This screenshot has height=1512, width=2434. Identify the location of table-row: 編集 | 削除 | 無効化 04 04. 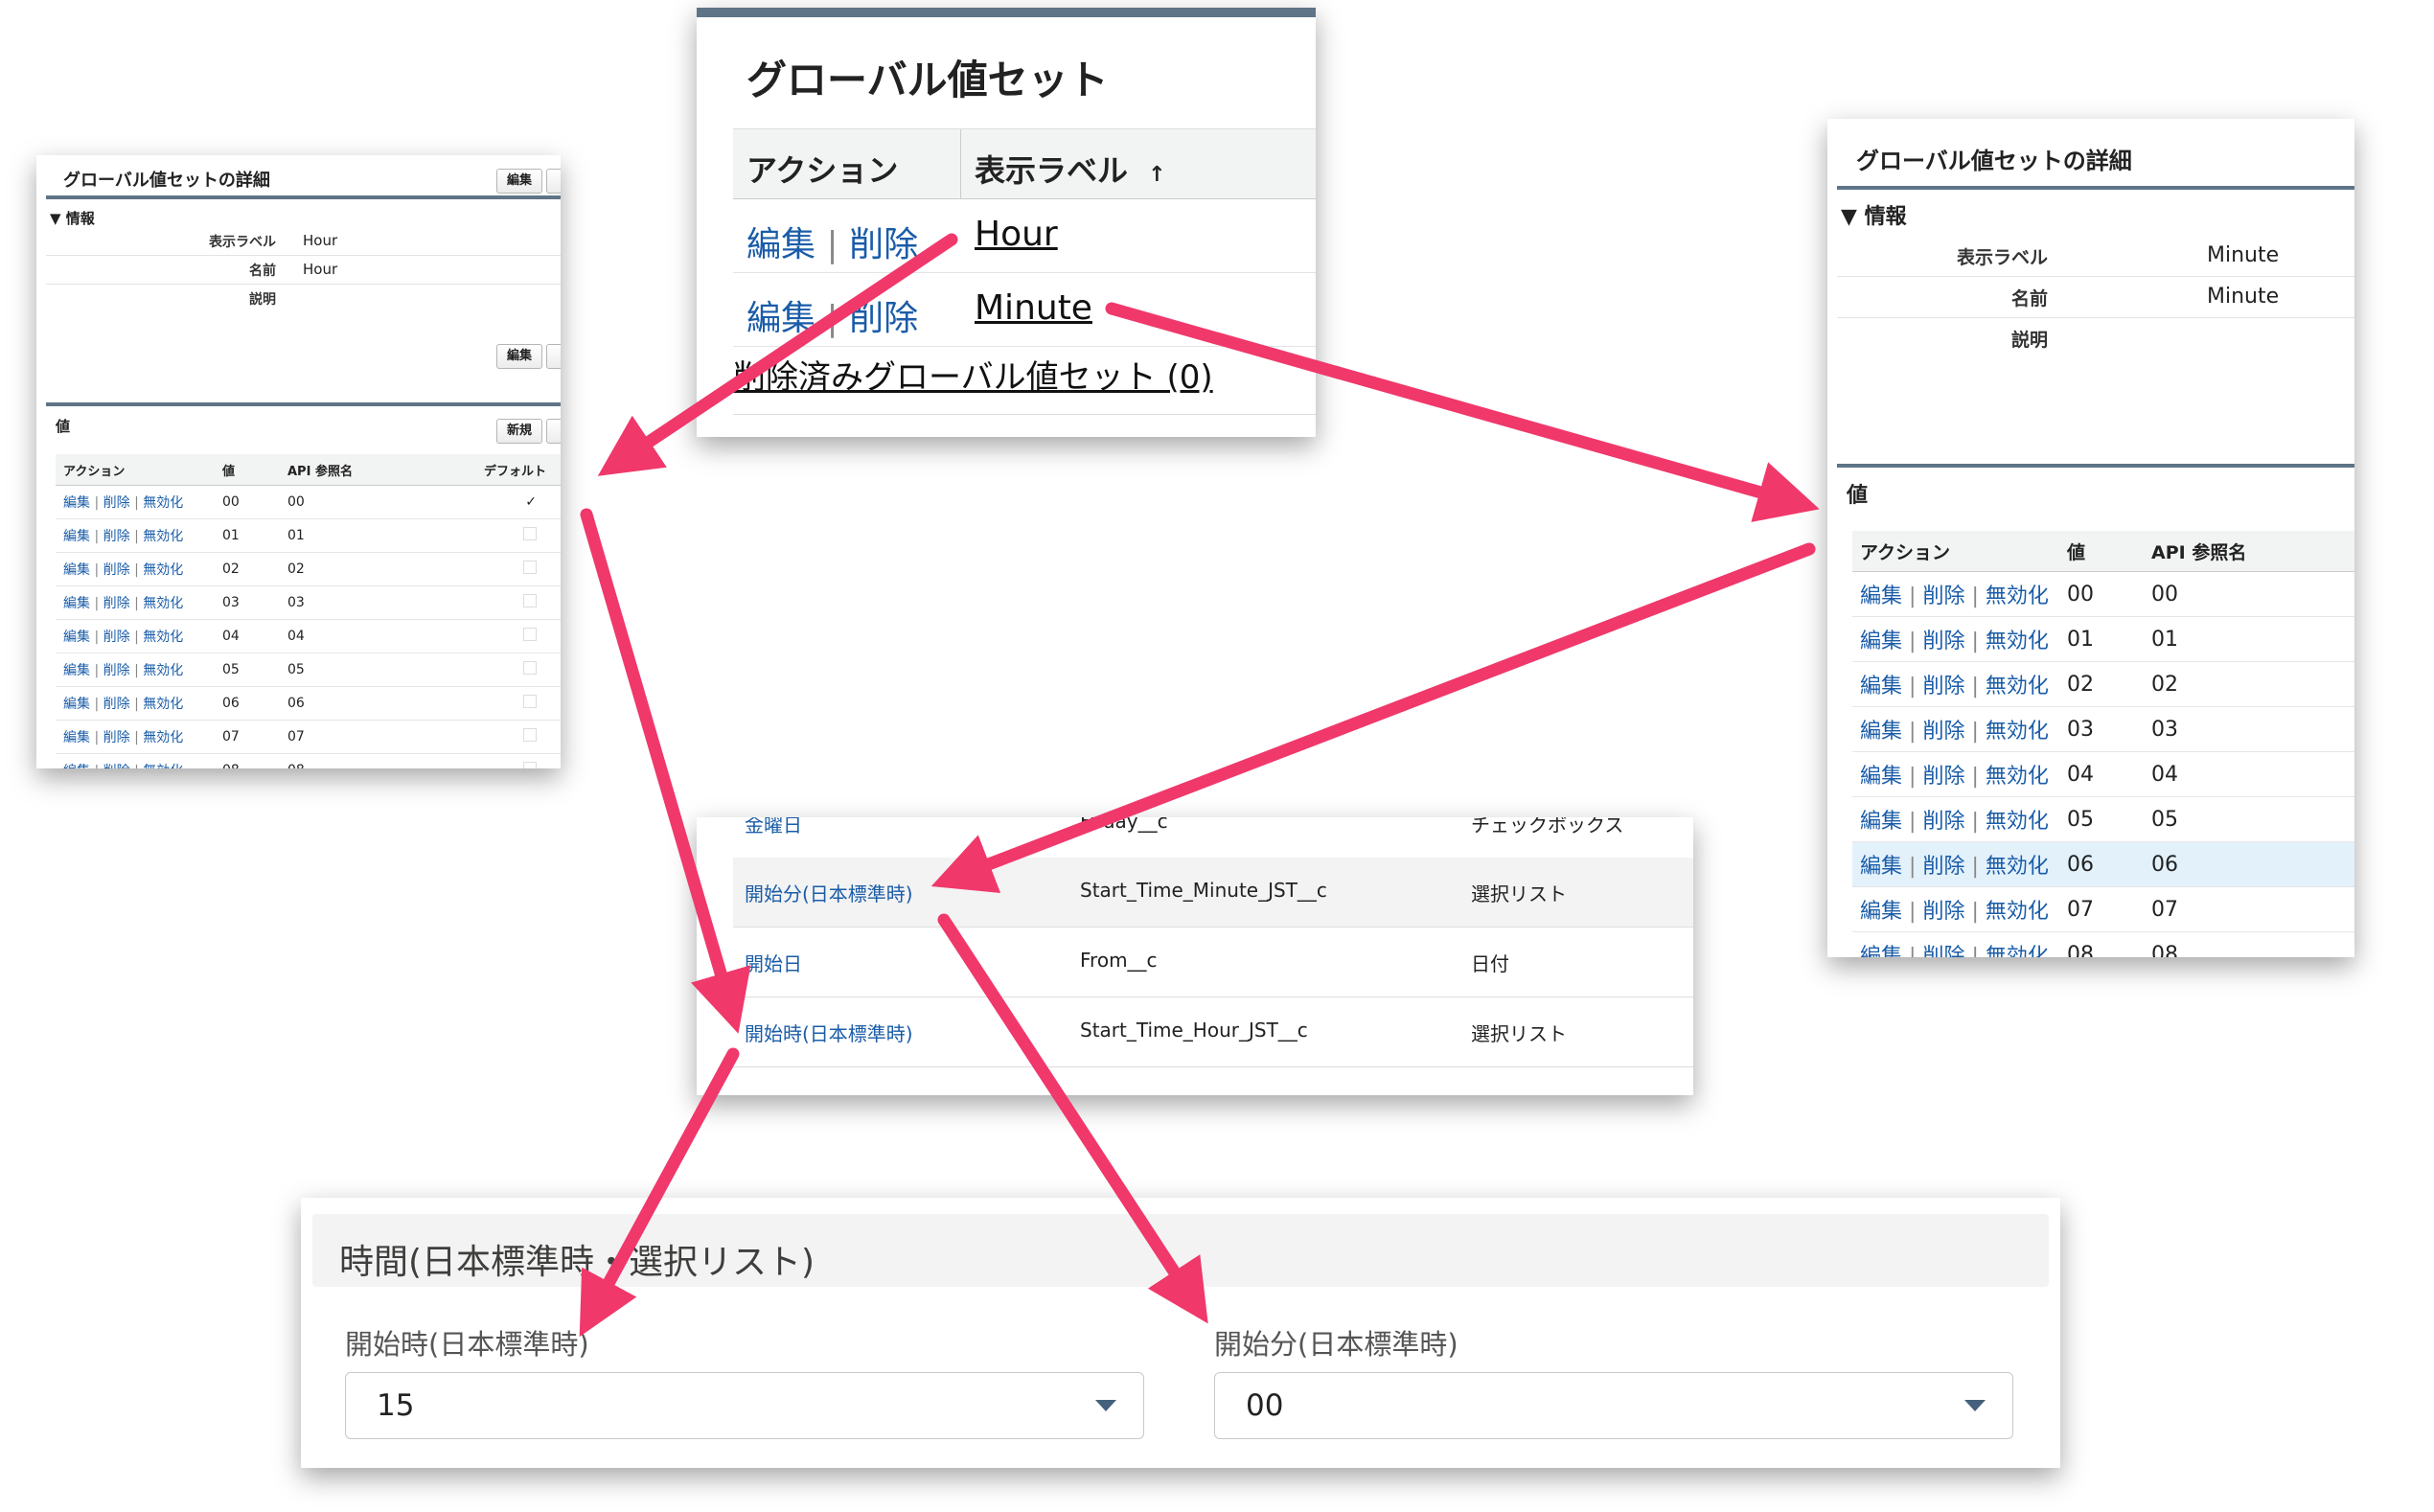
(309, 636).